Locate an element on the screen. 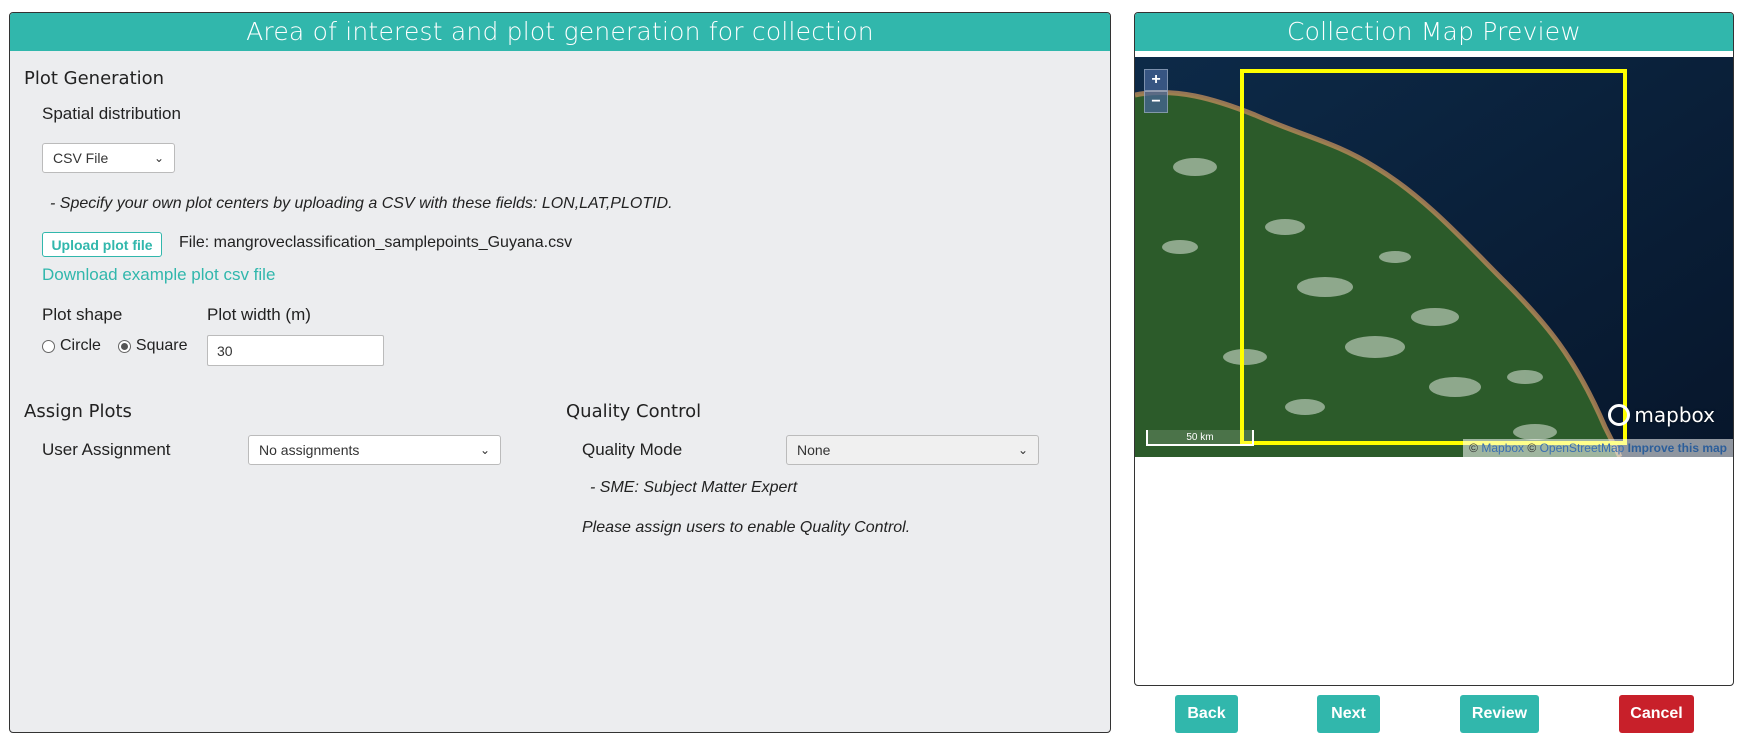  assign-plots-heading: Assign Plots is located at coordinates (78, 411).